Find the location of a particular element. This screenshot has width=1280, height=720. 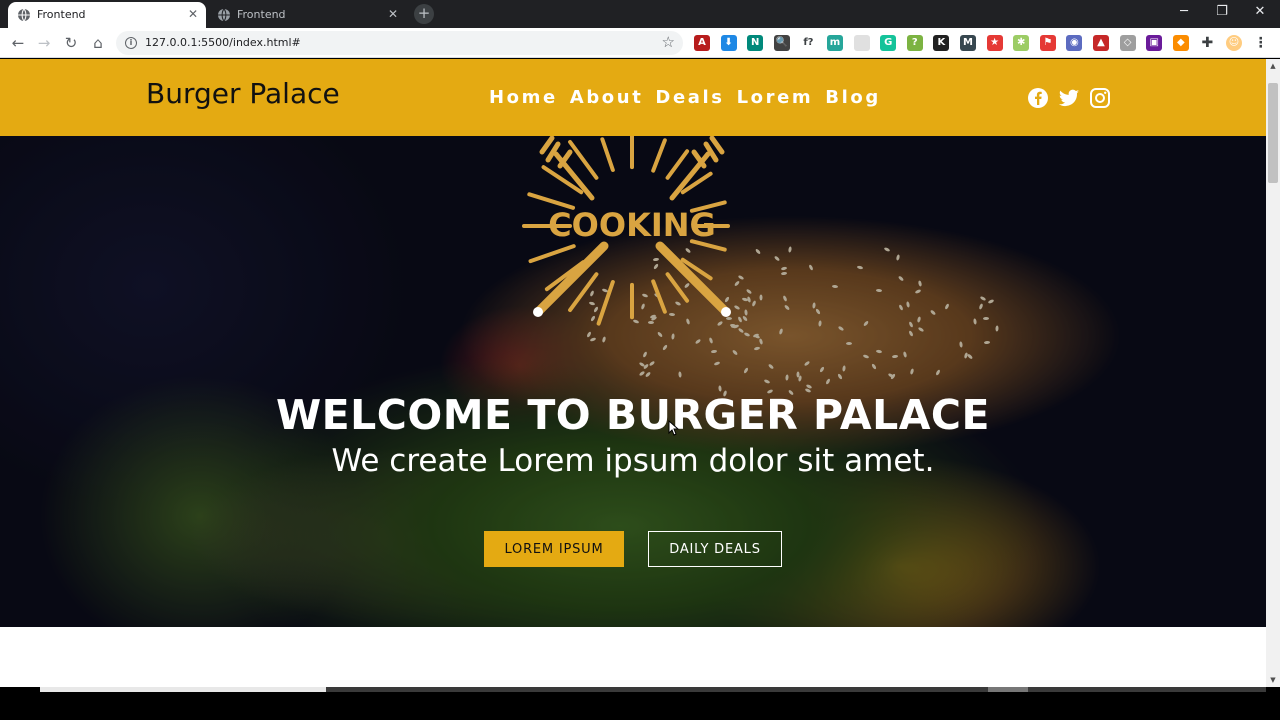

mail-extension-icon: M is located at coordinates (968, 43).